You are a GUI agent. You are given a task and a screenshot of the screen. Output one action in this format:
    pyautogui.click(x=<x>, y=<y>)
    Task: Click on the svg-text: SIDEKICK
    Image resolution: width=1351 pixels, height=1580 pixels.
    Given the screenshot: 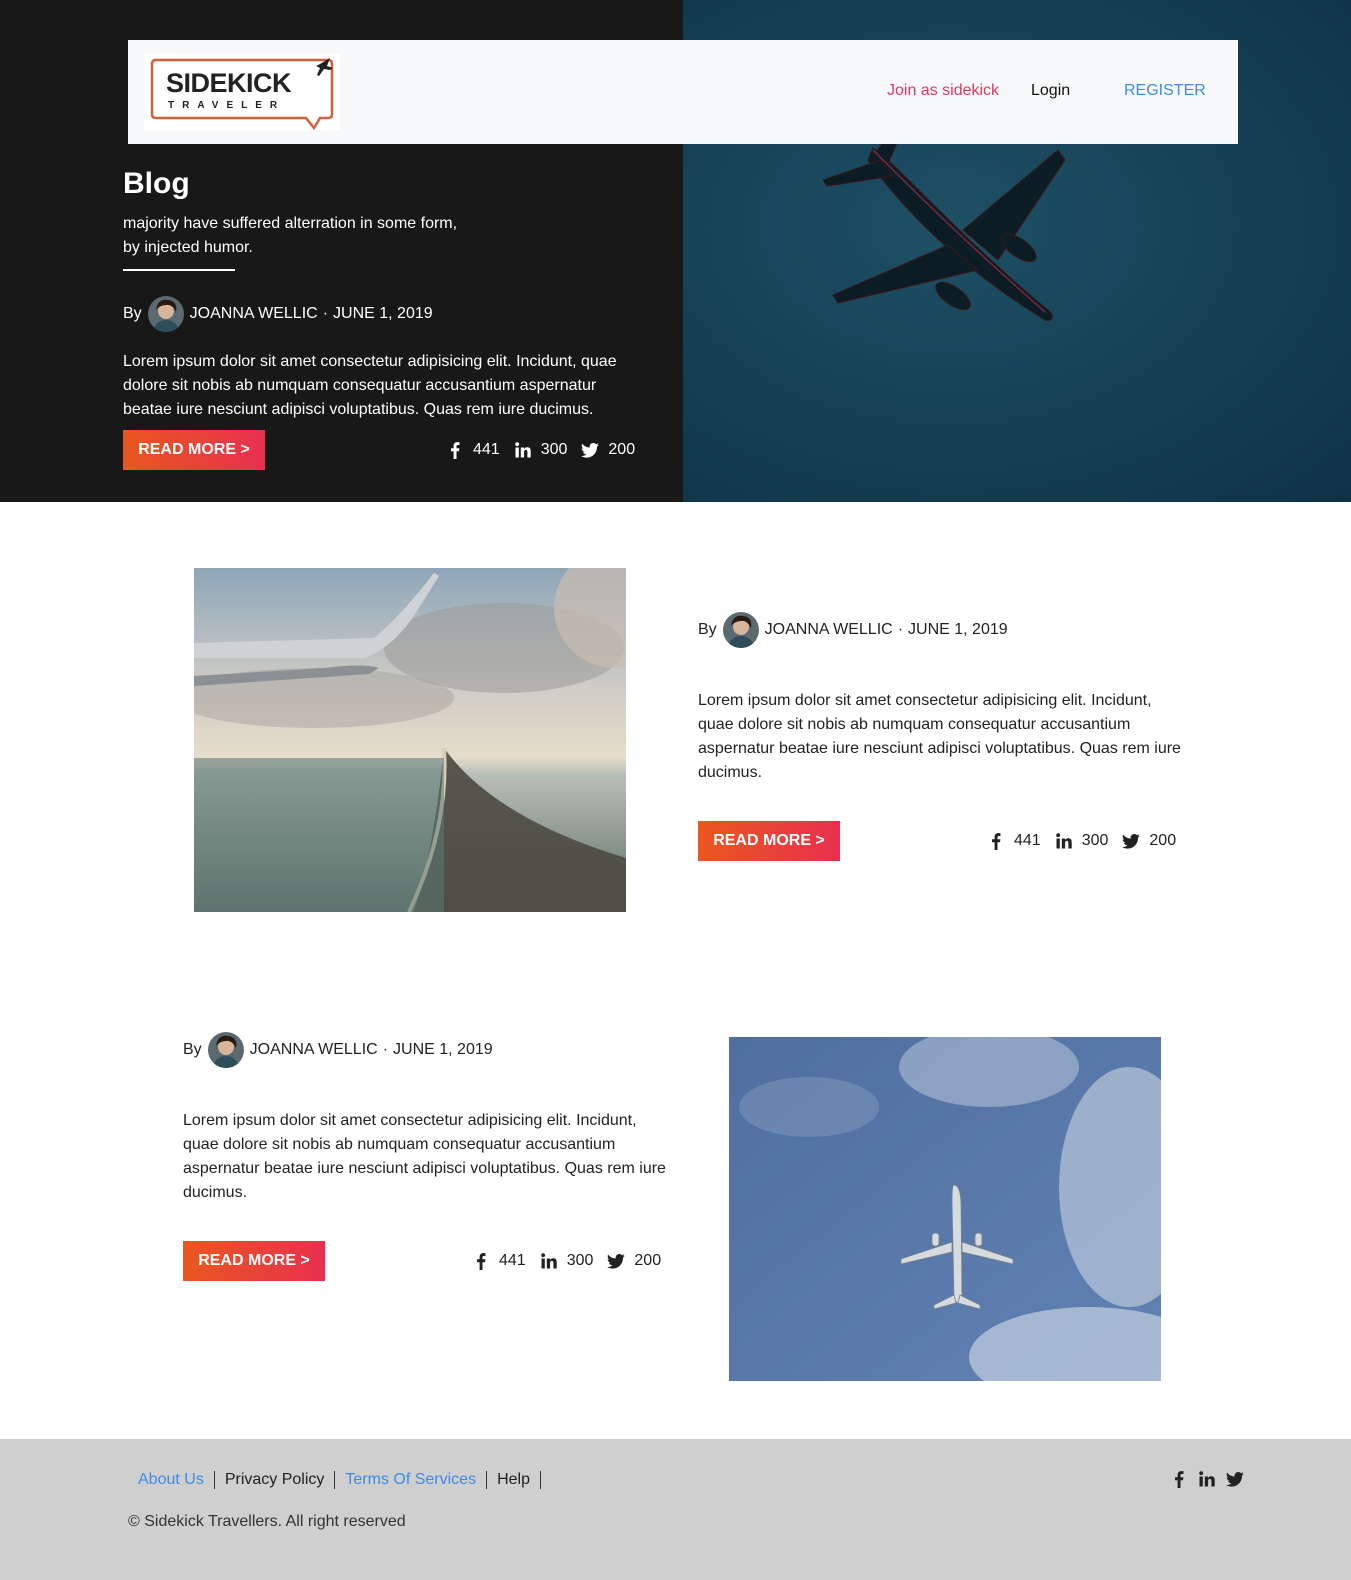 What is the action you would take?
    pyautogui.click(x=229, y=83)
    